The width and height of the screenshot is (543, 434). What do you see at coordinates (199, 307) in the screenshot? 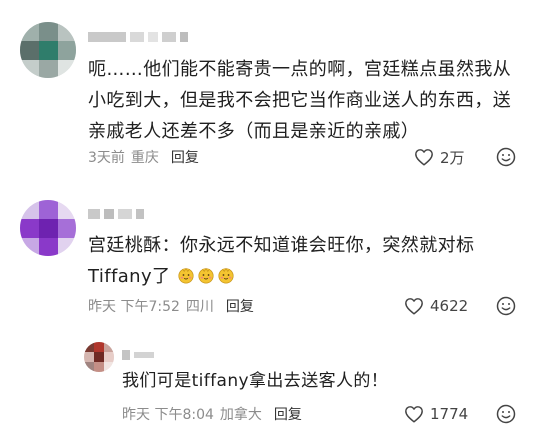
I see `location: 四川` at bounding box center [199, 307].